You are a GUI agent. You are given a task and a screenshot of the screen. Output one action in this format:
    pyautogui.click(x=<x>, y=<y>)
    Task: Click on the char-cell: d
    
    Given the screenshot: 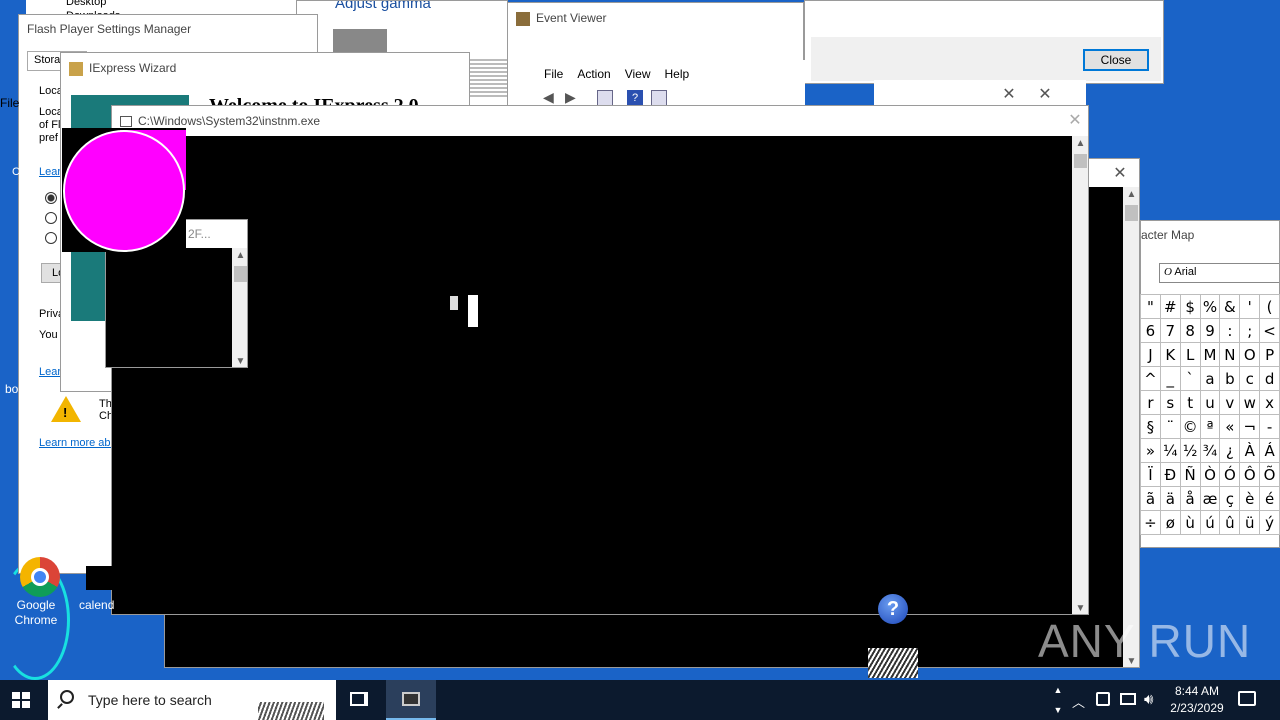 What is the action you would take?
    pyautogui.click(x=1269, y=378)
    